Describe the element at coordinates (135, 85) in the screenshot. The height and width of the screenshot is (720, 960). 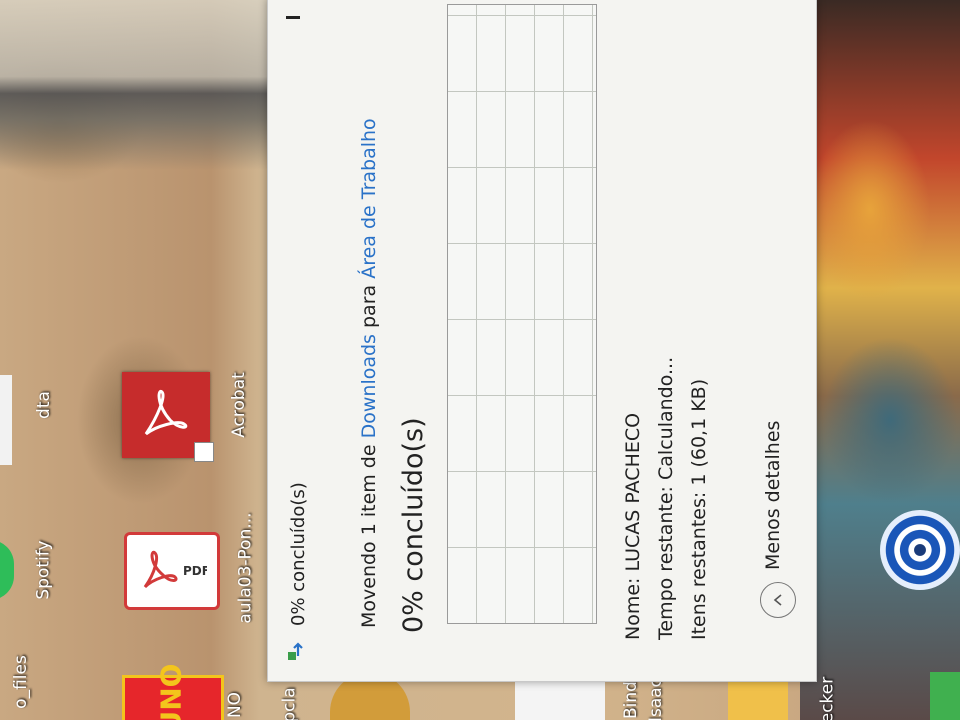
I see `desktop-background-strip` at that location.